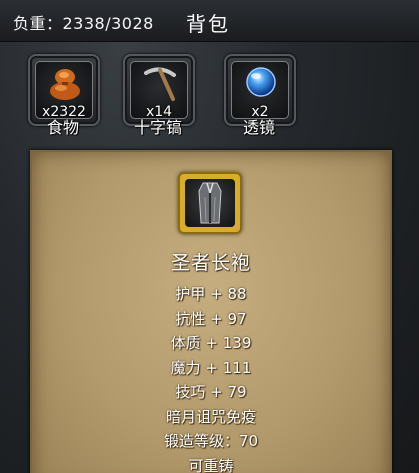  Describe the element at coordinates (211, 441) in the screenshot. I see `stat-forge-level: 锻造等级：70` at that location.